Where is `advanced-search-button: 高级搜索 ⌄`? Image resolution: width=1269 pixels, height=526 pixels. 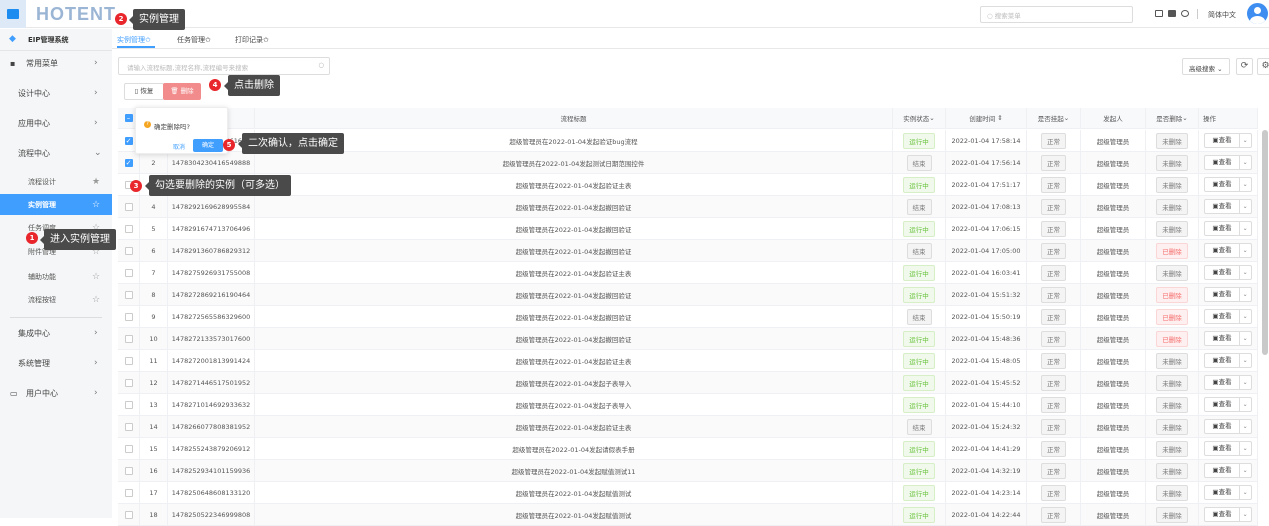
advanced-search-button: 高级搜索 ⌄ is located at coordinates (1206, 66).